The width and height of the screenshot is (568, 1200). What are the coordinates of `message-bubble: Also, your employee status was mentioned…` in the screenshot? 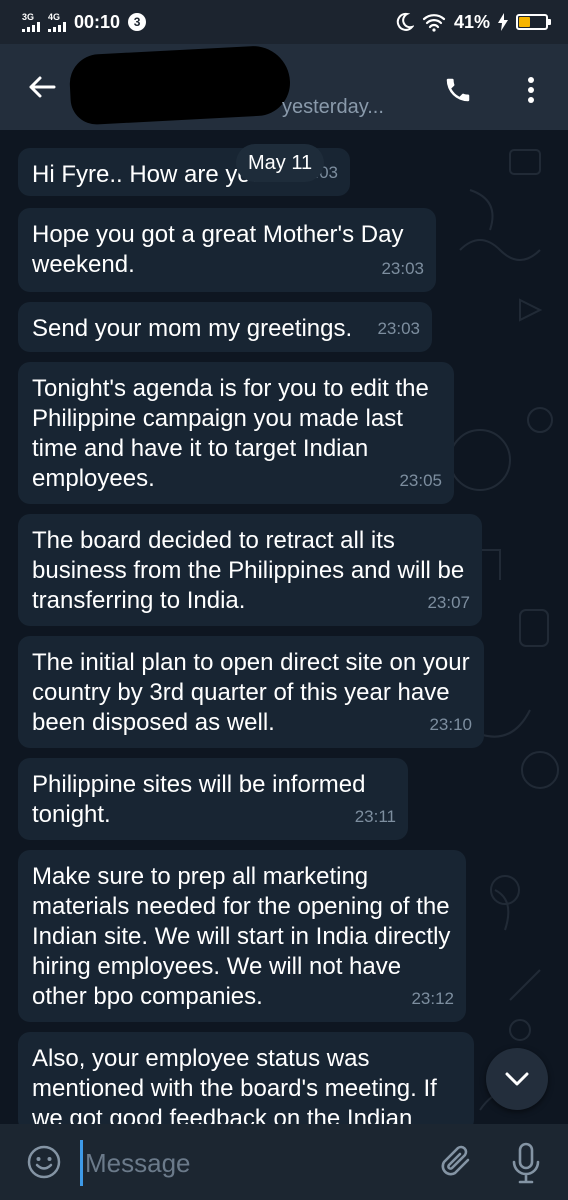 It's located at (246, 1078).